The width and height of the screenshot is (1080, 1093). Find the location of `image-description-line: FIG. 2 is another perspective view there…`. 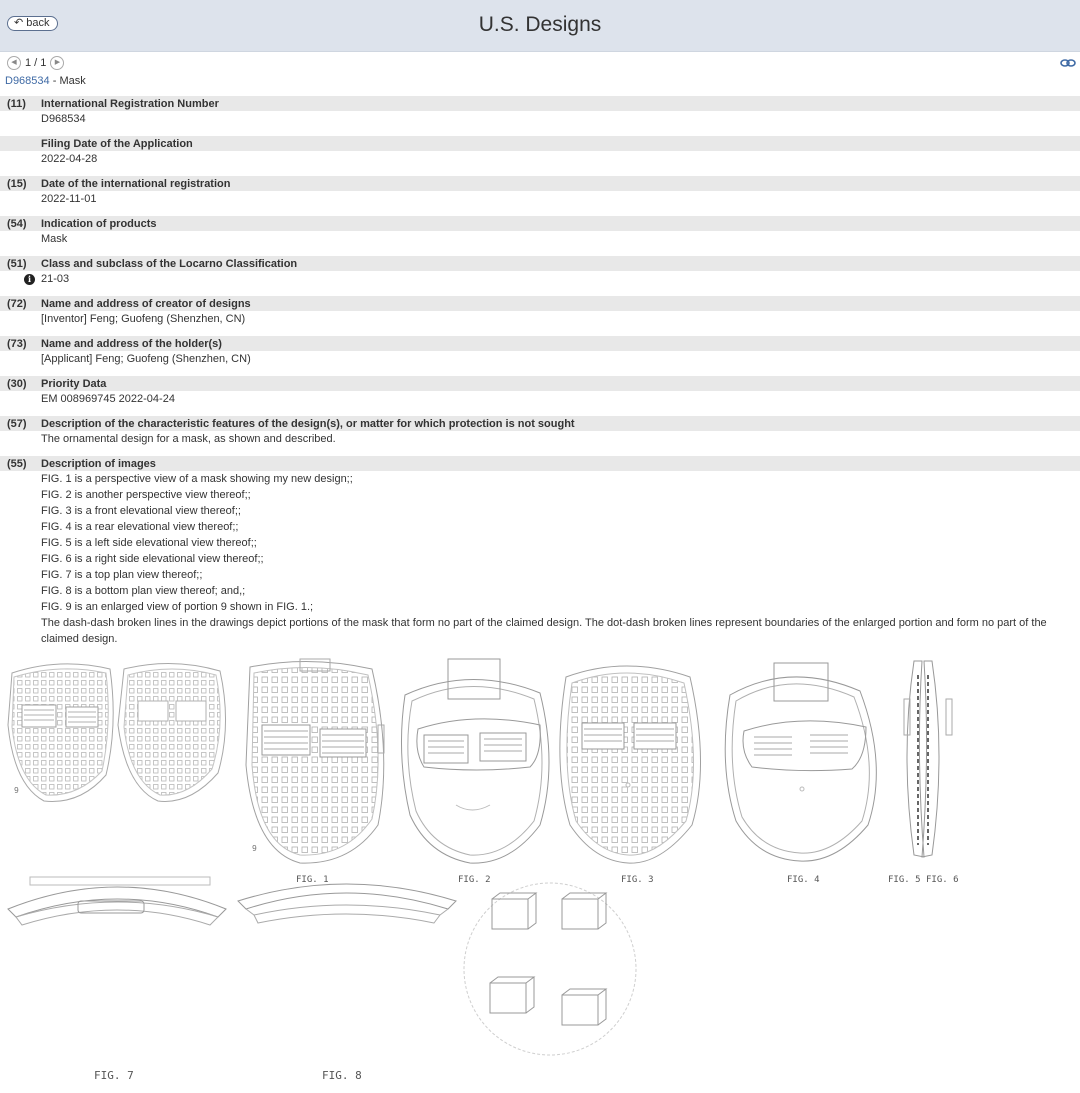

image-description-line: FIG. 2 is another perspective view there… is located at coordinates (146, 495).